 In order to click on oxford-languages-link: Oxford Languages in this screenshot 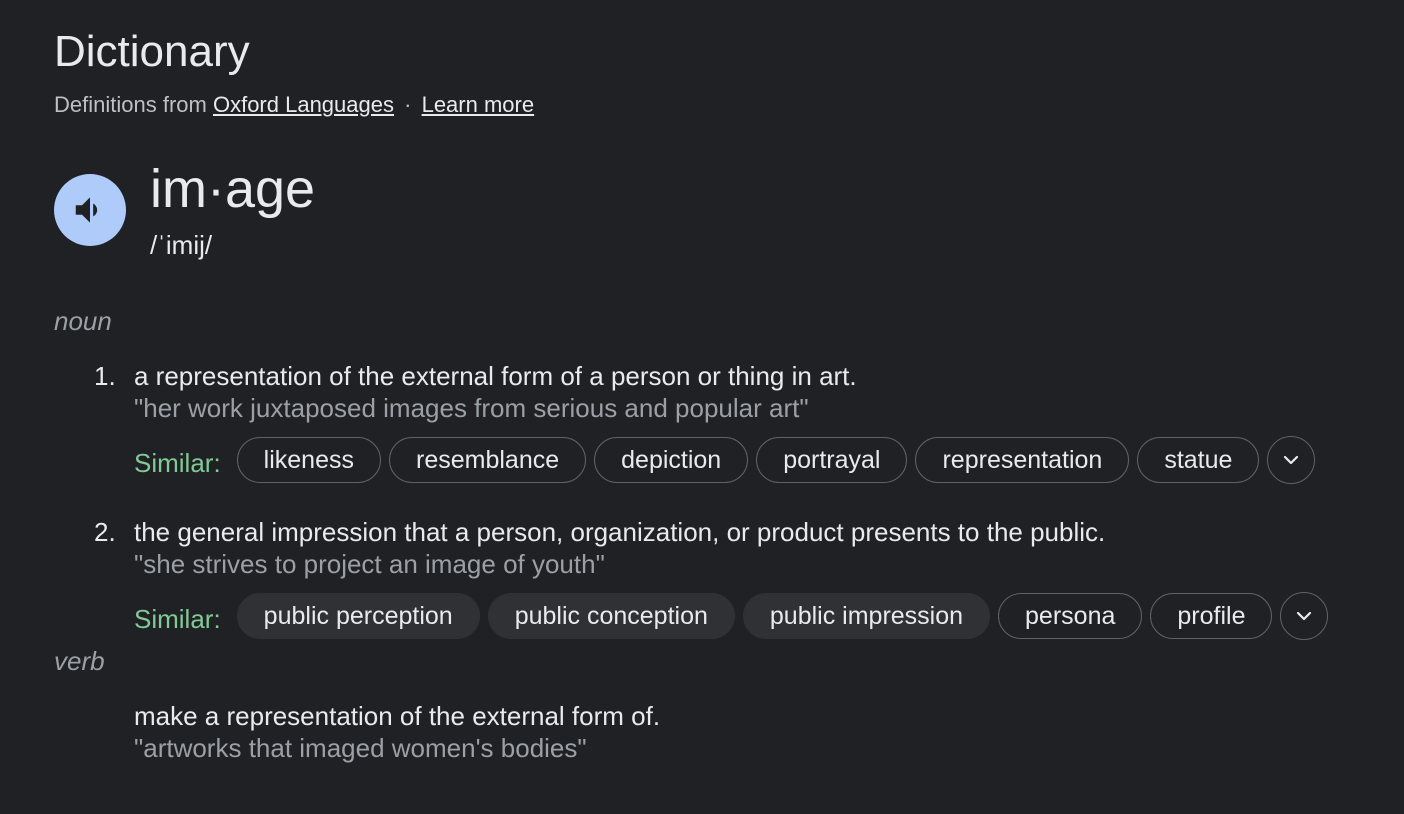, I will do `click(303, 104)`.